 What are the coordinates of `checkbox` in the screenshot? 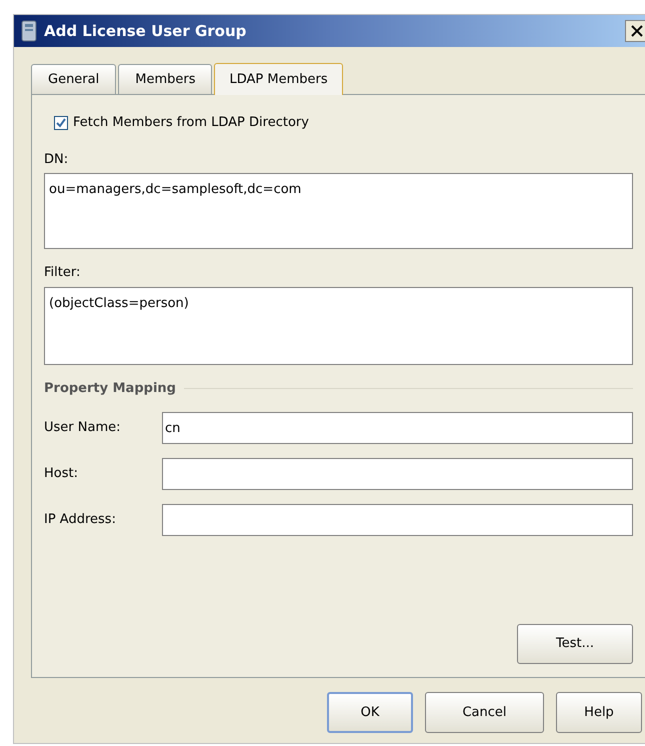 It's located at (61, 123).